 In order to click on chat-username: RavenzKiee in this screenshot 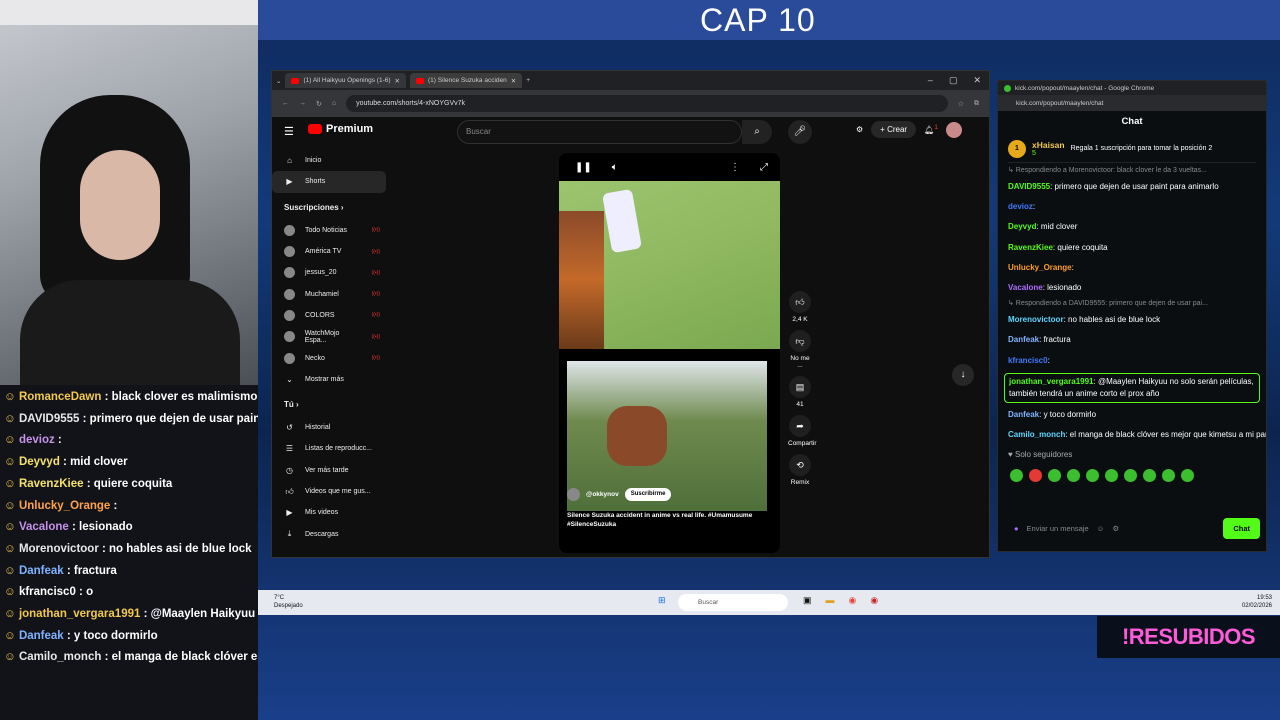, I will do `click(1030, 247)`.